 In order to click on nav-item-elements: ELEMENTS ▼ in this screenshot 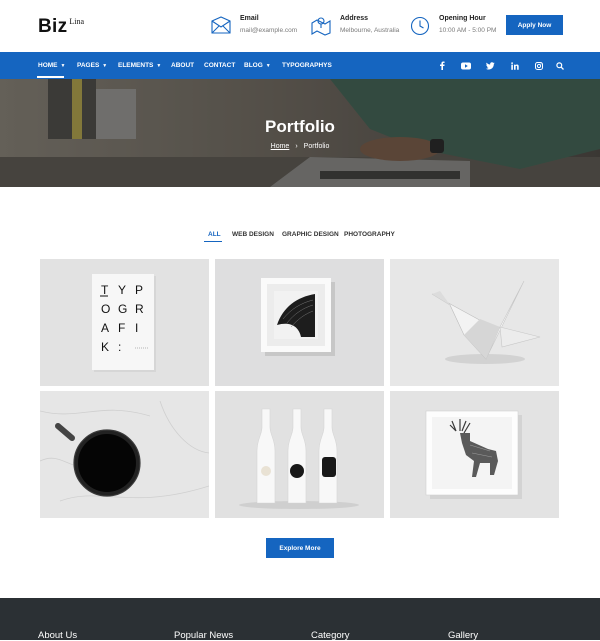, I will do `click(139, 65)`.